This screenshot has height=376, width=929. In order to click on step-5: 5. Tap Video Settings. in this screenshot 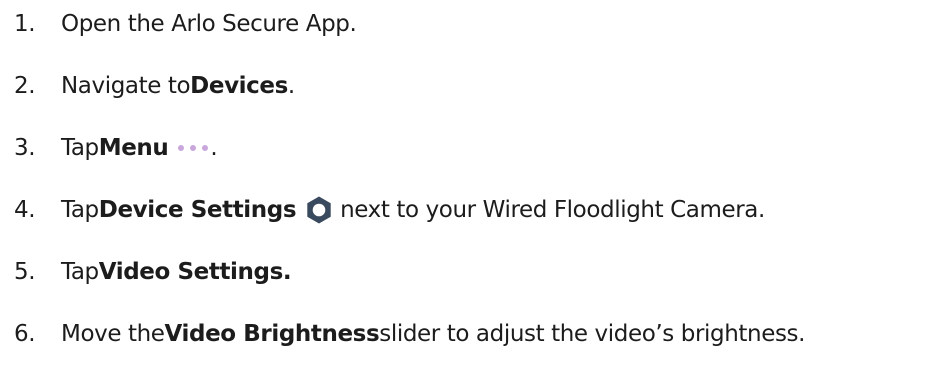, I will do `click(153, 272)`.